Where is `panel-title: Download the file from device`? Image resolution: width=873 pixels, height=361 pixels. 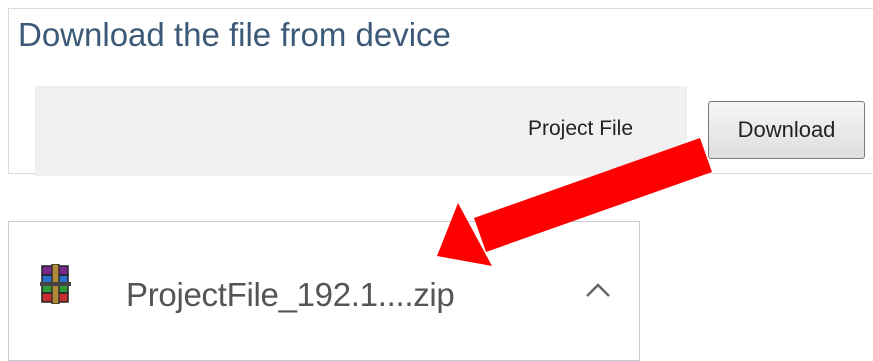
panel-title: Download the file from device is located at coordinates (234, 34).